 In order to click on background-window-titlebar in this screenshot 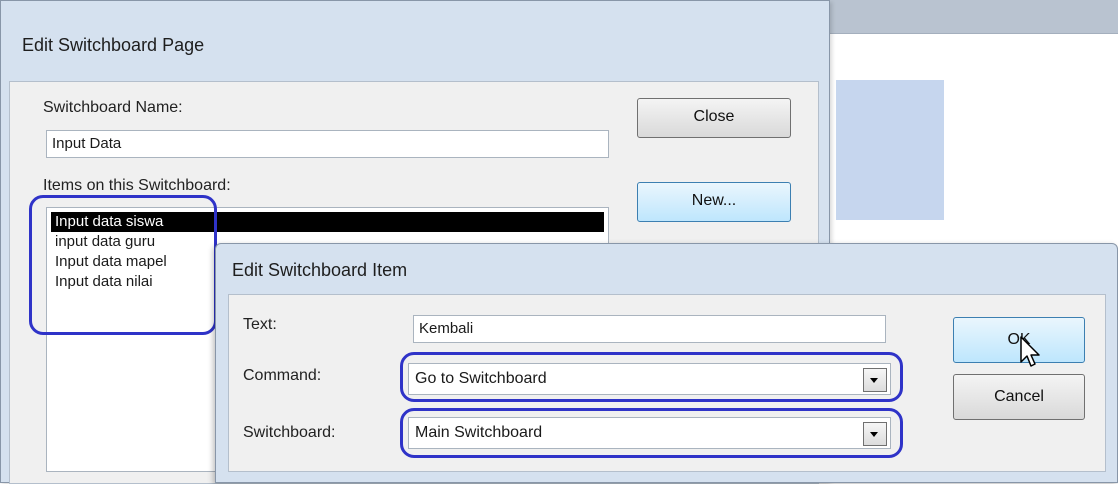, I will do `click(969, 17)`.